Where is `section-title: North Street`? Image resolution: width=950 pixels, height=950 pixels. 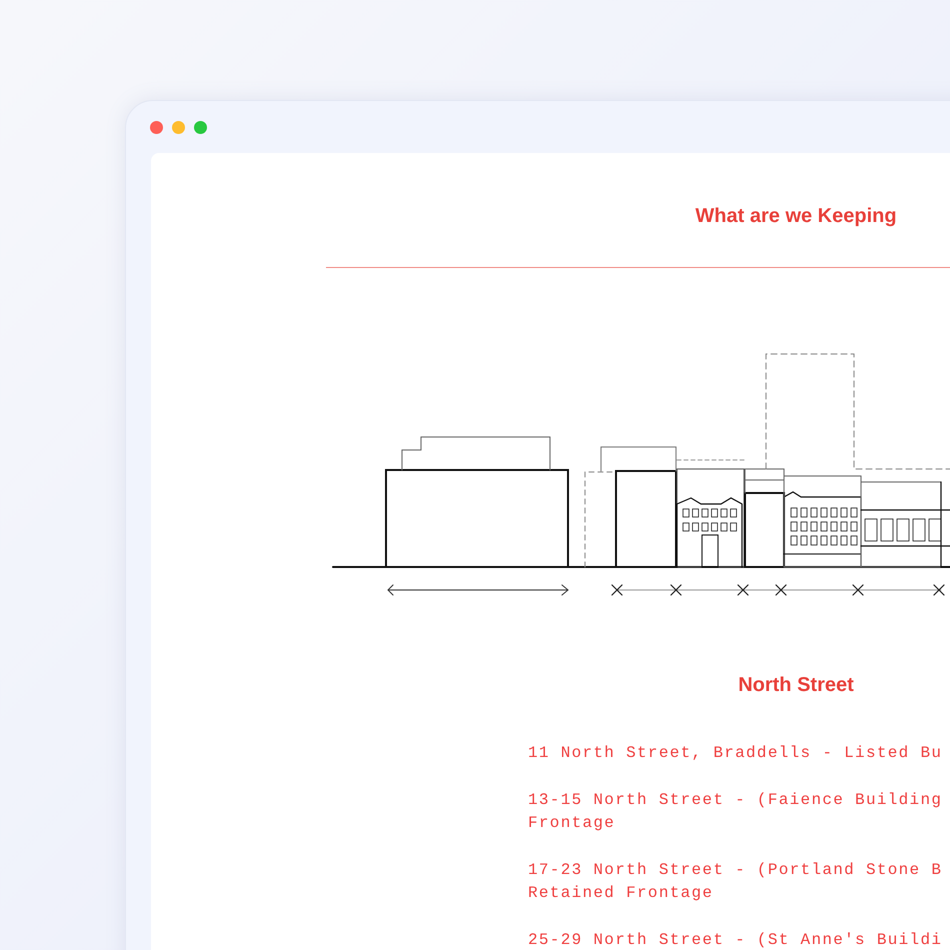 section-title: North Street is located at coordinates (796, 685).